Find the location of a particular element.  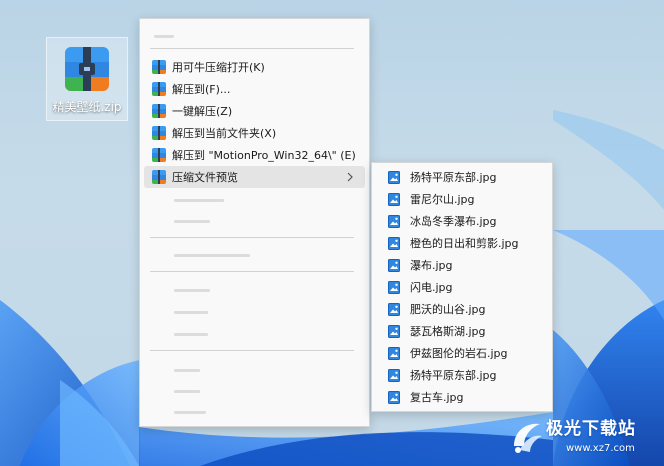

menu-item-label: 解压到 "MotionPro_Win32_64\" (E) is located at coordinates (264, 155).